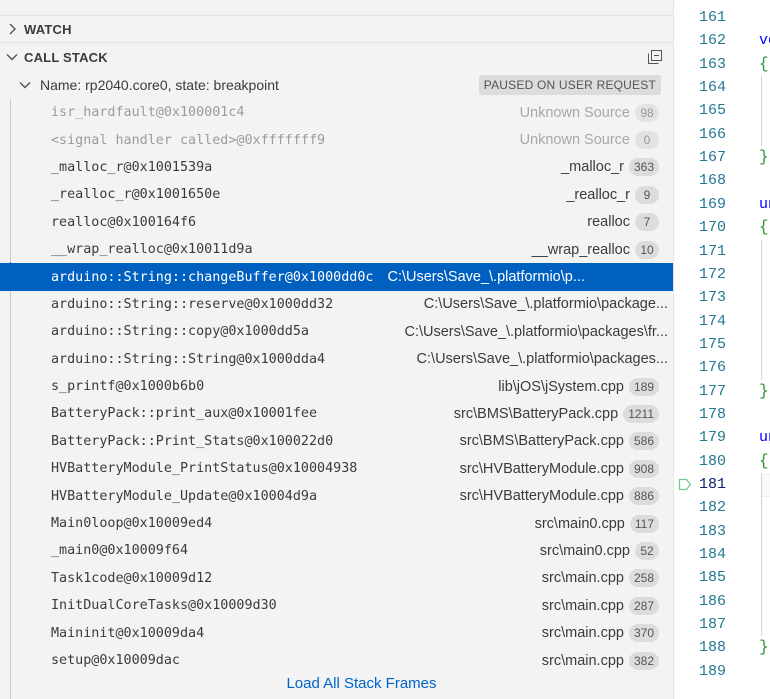 The width and height of the screenshot is (770, 699). Describe the element at coordinates (574, 112) in the screenshot. I see `stack-frame-source: Unknown Source` at that location.